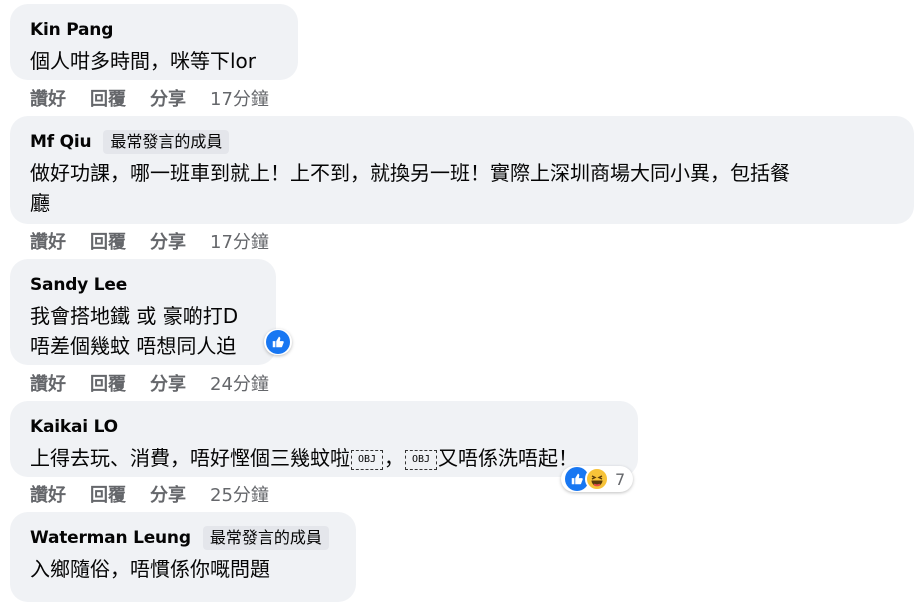 The width and height of the screenshot is (924, 602). What do you see at coordinates (61, 142) in the screenshot?
I see `comment-author: Mf Qiu` at bounding box center [61, 142].